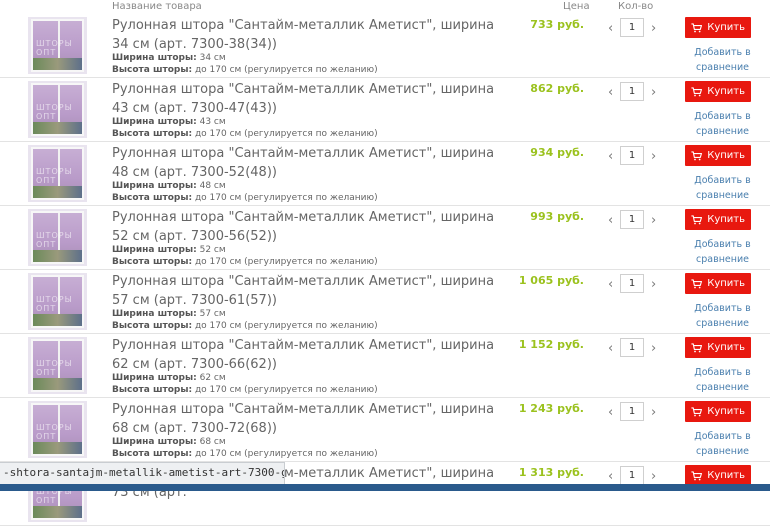 The height and width of the screenshot is (526, 770). What do you see at coordinates (211, 58) in the screenshot?
I see `spec-width-value: 34 см` at bounding box center [211, 58].